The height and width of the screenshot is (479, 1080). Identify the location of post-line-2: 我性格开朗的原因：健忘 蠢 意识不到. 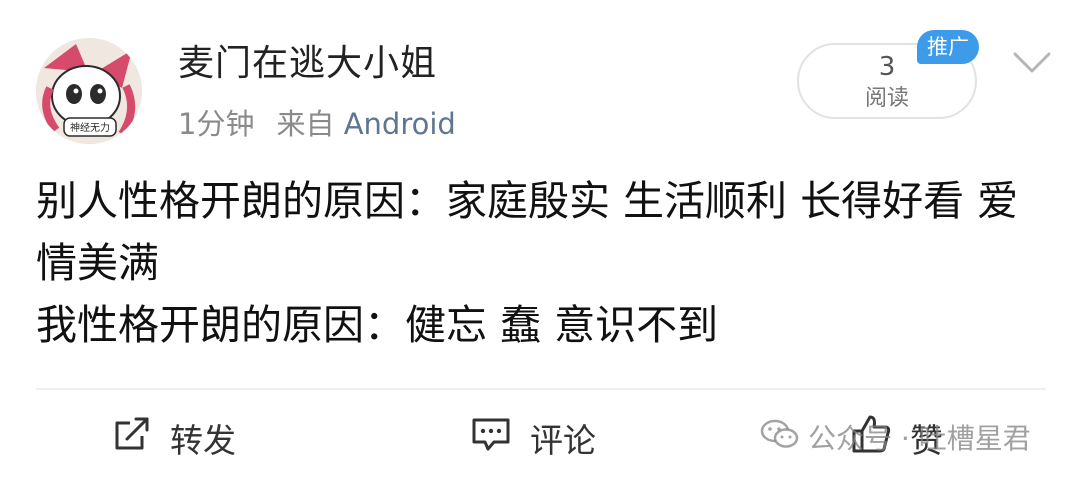
(377, 325).